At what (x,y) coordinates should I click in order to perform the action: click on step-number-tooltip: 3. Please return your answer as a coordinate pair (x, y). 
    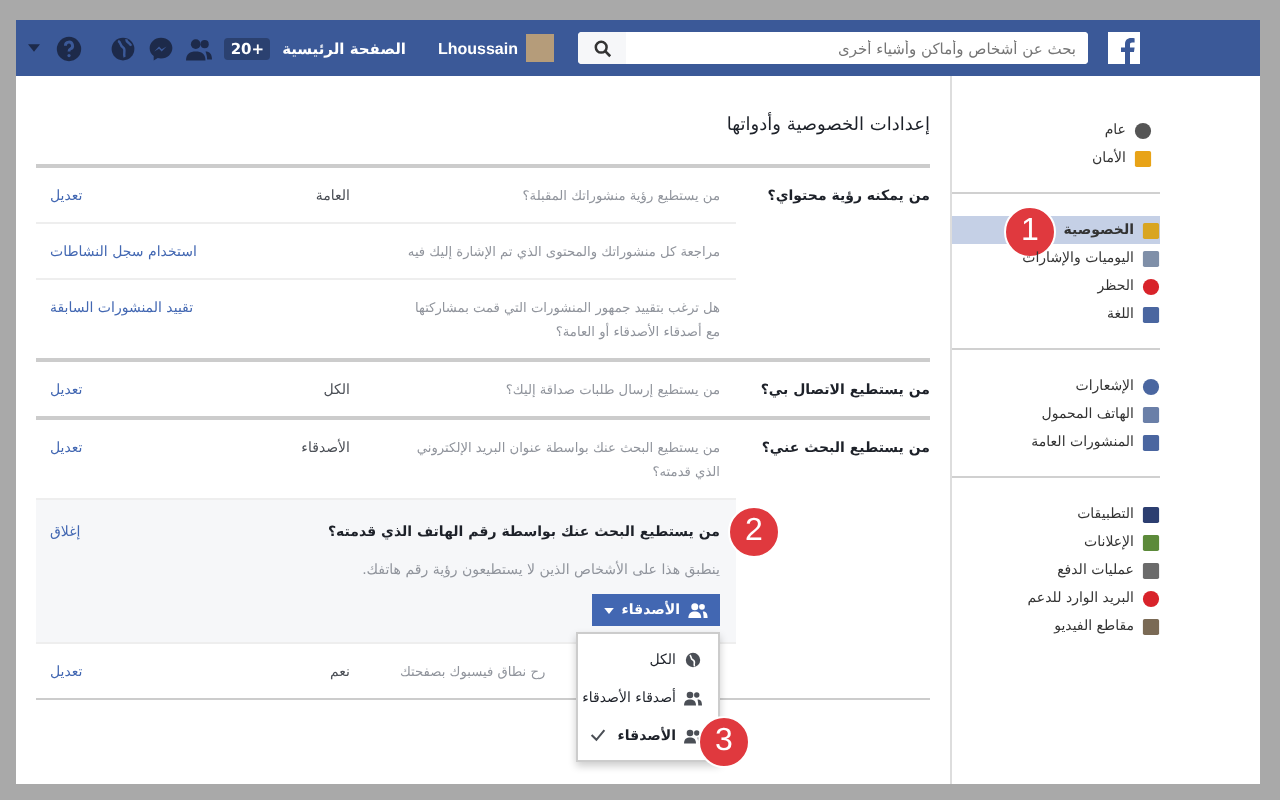
    Looking at the image, I should click on (724, 742).